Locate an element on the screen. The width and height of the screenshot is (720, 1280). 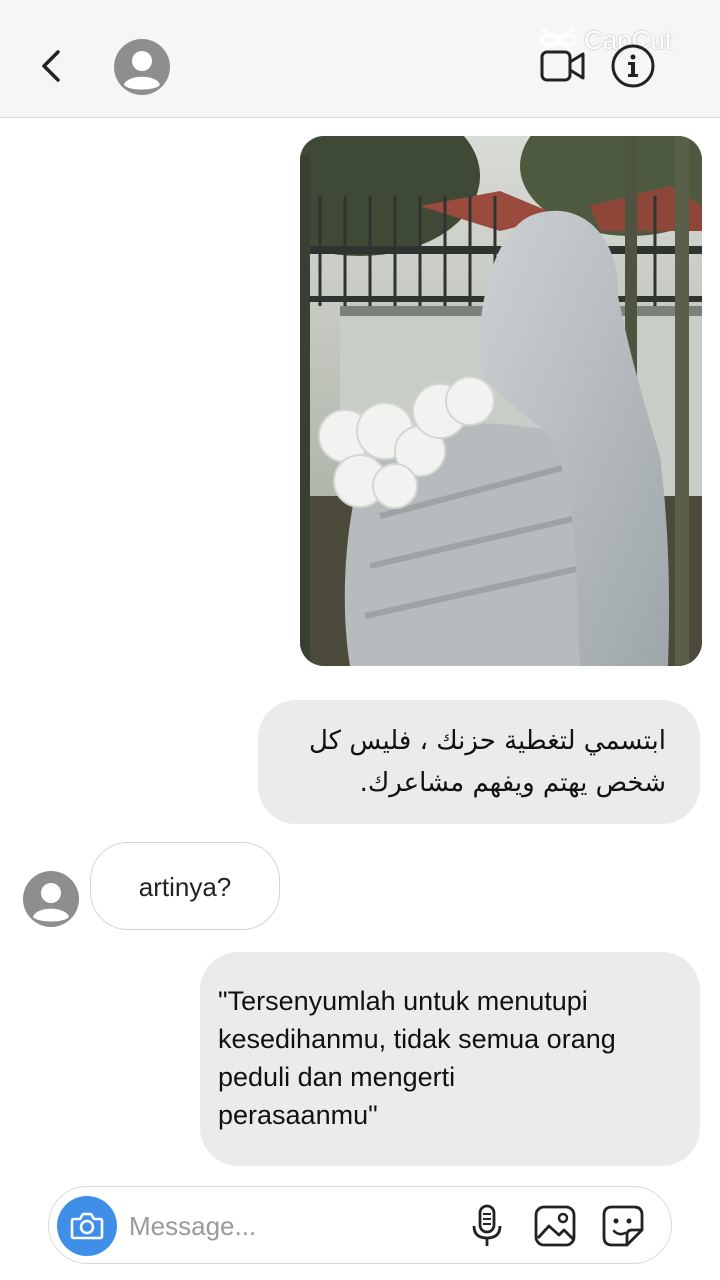
message-composer is located at coordinates (360, 1225).